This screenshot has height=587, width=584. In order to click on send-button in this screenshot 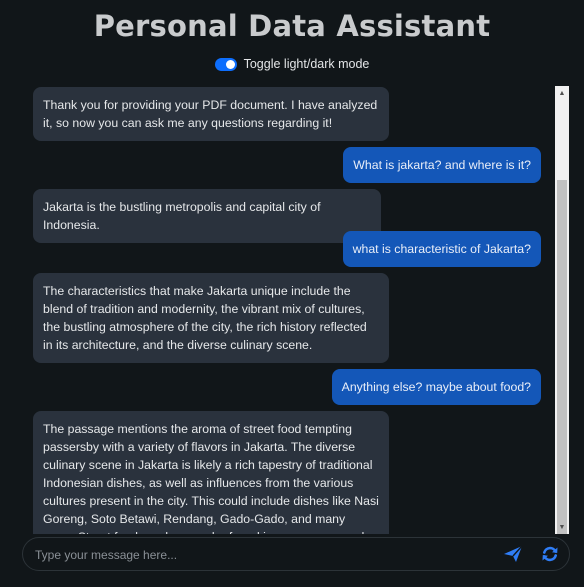, I will do `click(513, 556)`.